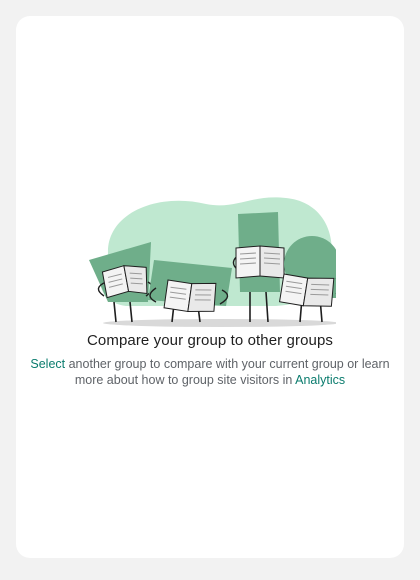 The width and height of the screenshot is (420, 580). Describe the element at coordinates (320, 380) in the screenshot. I see `analytics-link: Analytics` at that location.